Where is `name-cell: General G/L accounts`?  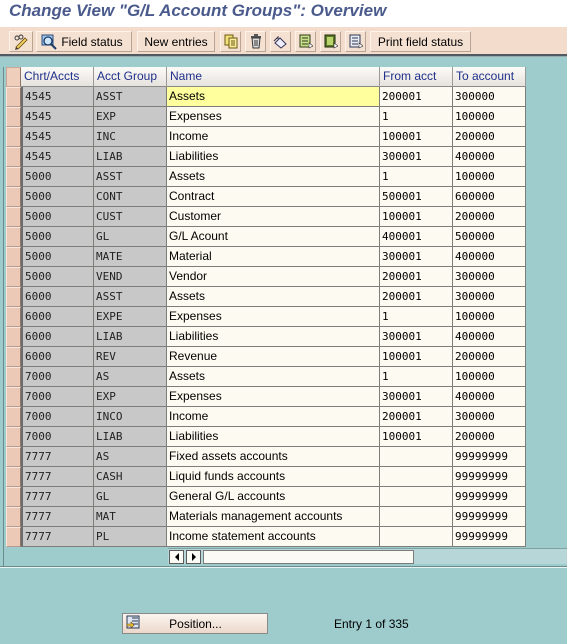
name-cell: General G/L accounts is located at coordinates (273, 497).